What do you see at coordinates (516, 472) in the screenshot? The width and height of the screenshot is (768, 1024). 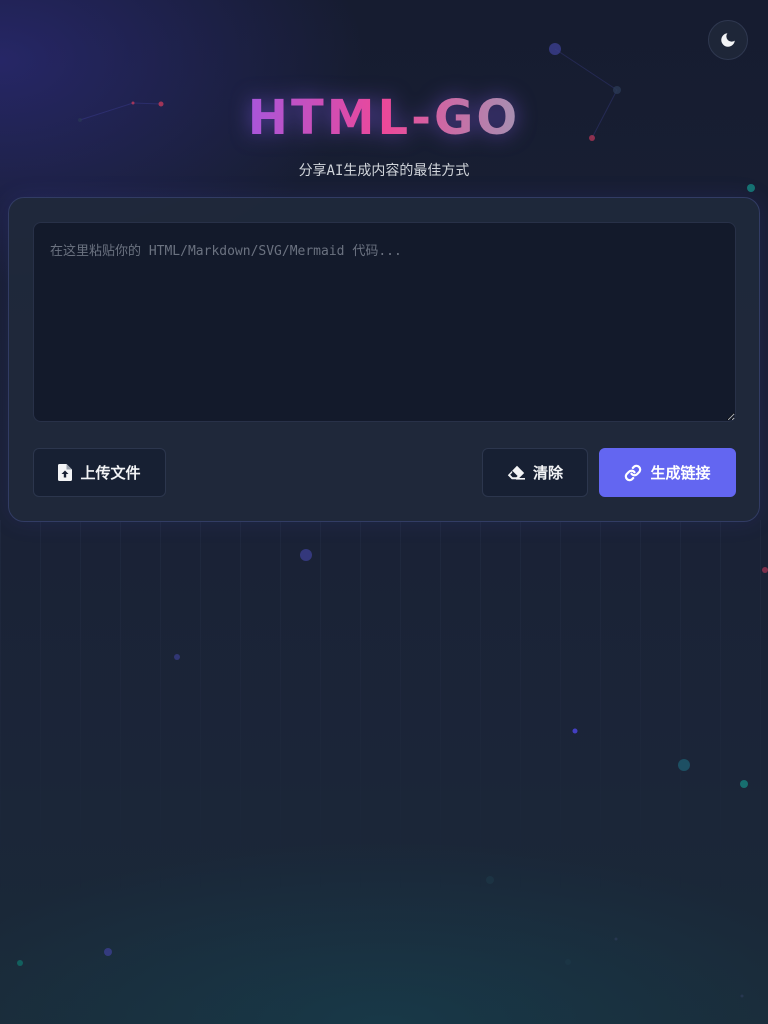 I see `eraser-icon` at bounding box center [516, 472].